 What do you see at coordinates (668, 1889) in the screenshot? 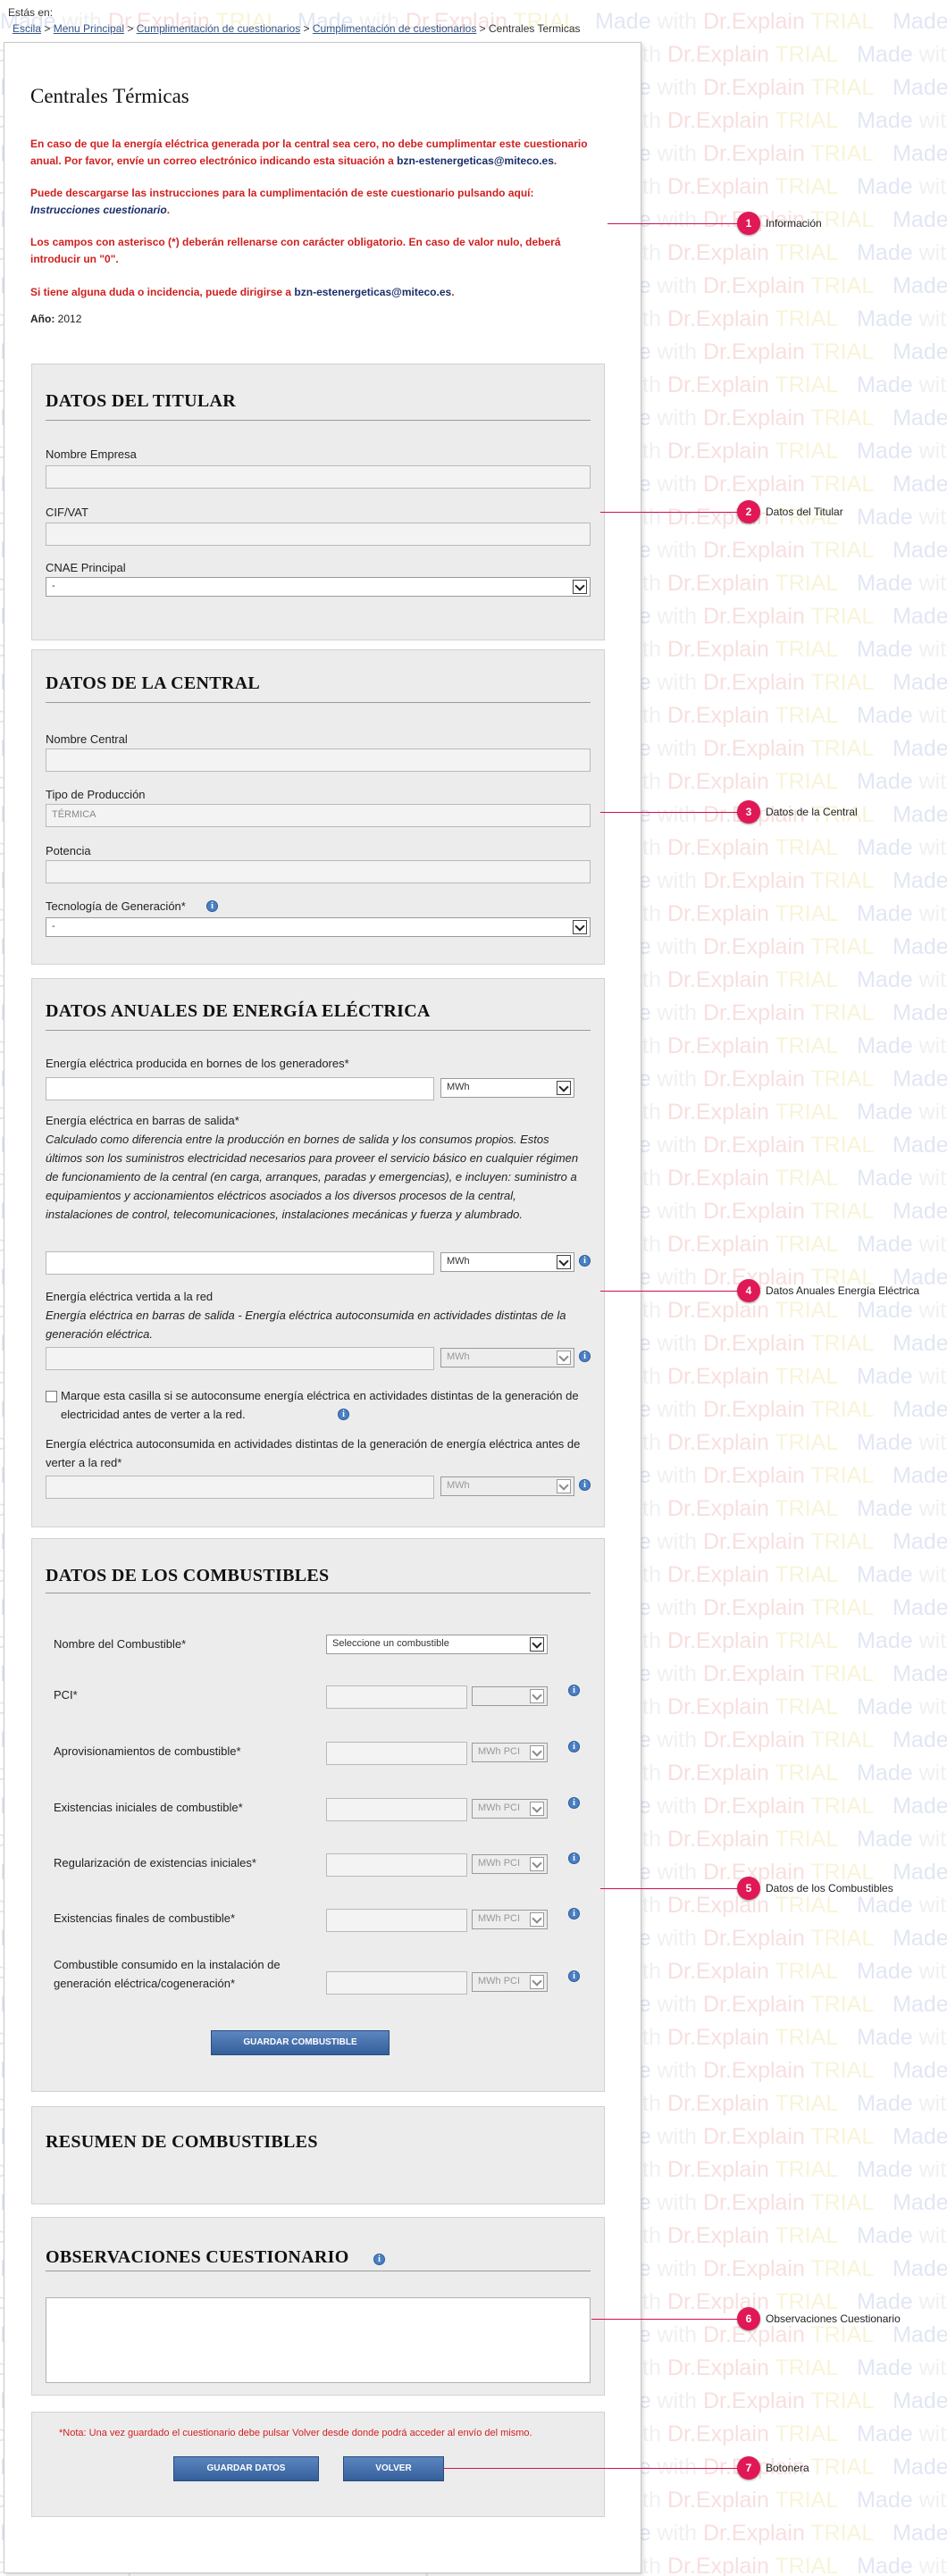
I see `callout-5-line` at bounding box center [668, 1889].